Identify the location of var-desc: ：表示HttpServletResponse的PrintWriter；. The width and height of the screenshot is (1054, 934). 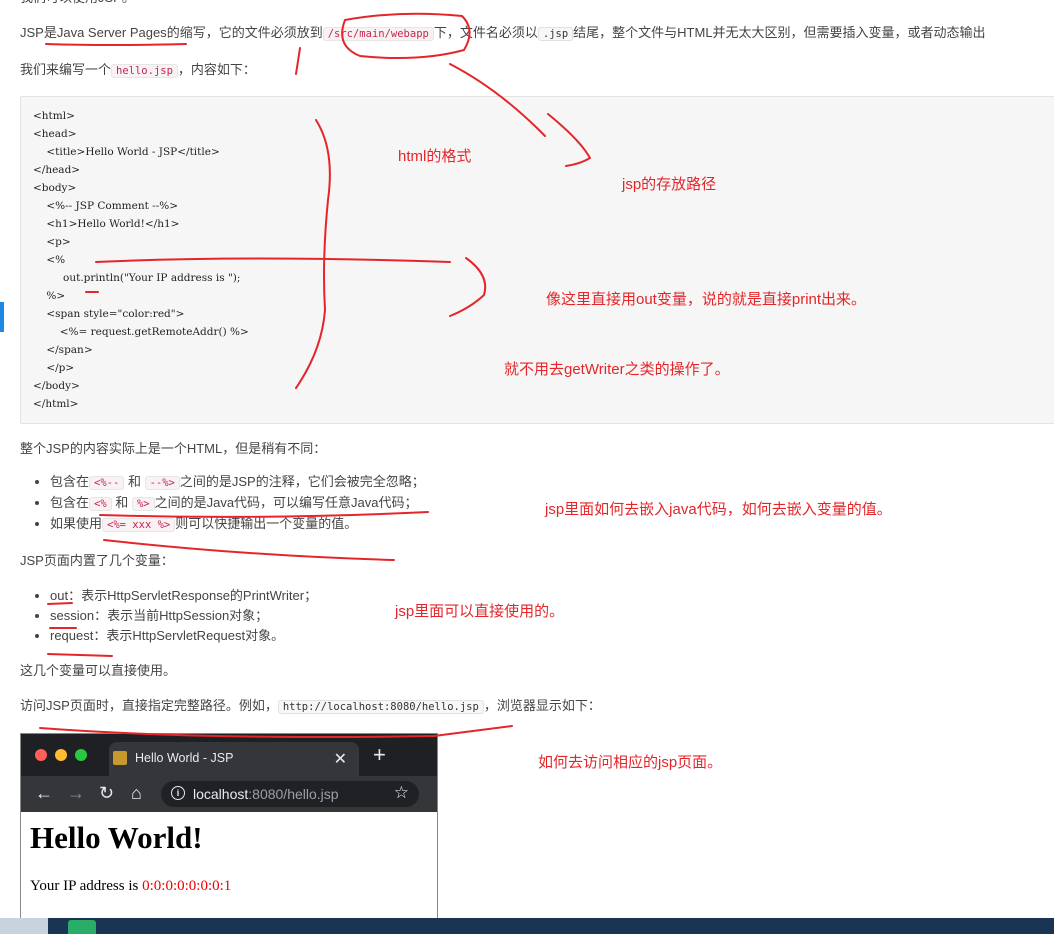
(193, 595).